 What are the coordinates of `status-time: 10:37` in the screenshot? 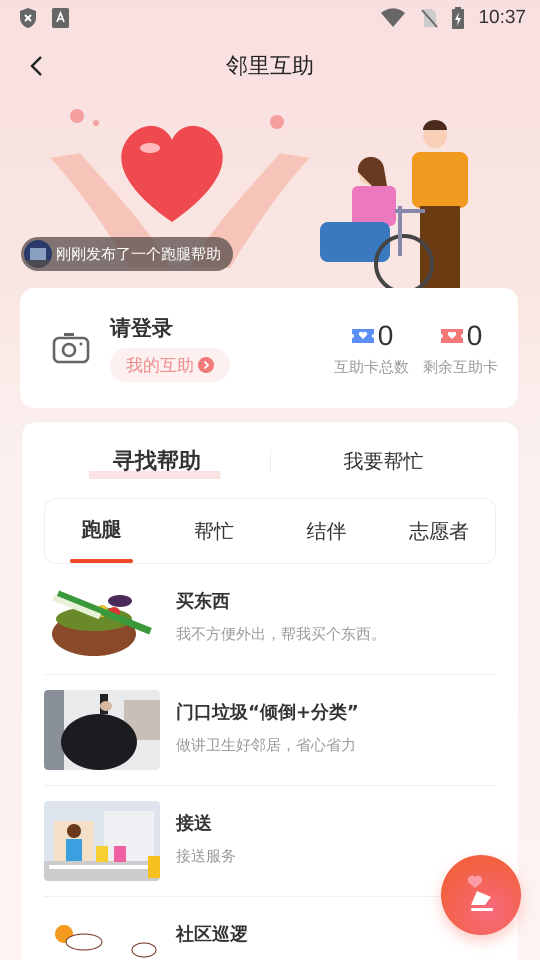 It's located at (502, 18).